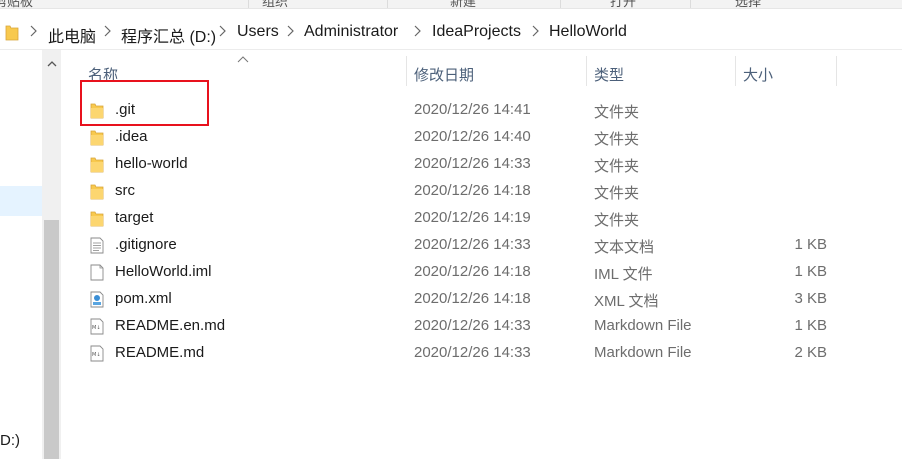 The height and width of the screenshot is (459, 902). I want to click on file-size: 2 KB, so click(810, 352).